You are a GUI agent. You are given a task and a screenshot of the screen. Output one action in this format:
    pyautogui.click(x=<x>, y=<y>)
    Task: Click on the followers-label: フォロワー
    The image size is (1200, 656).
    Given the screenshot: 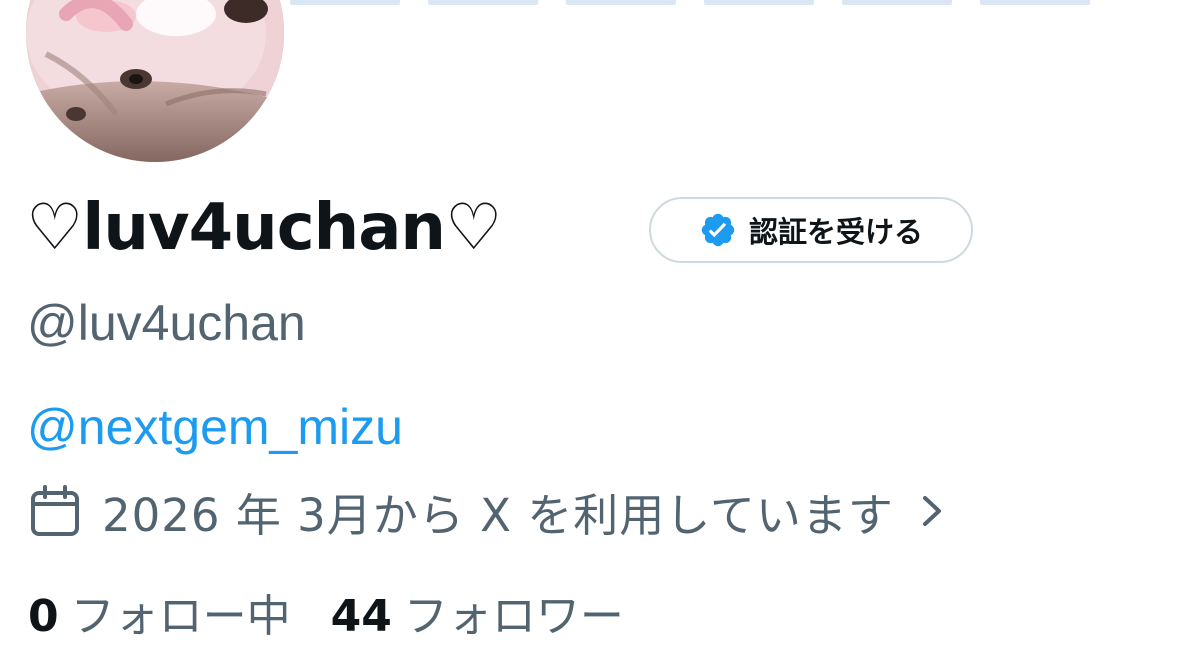 What is the action you would take?
    pyautogui.click(x=513, y=616)
    